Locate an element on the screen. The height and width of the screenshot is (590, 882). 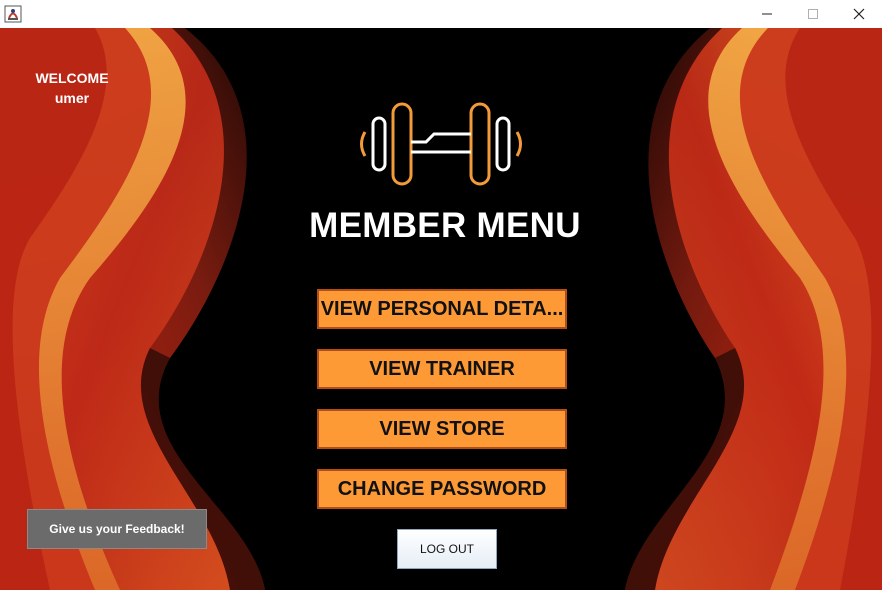
close-button is located at coordinates (859, 14).